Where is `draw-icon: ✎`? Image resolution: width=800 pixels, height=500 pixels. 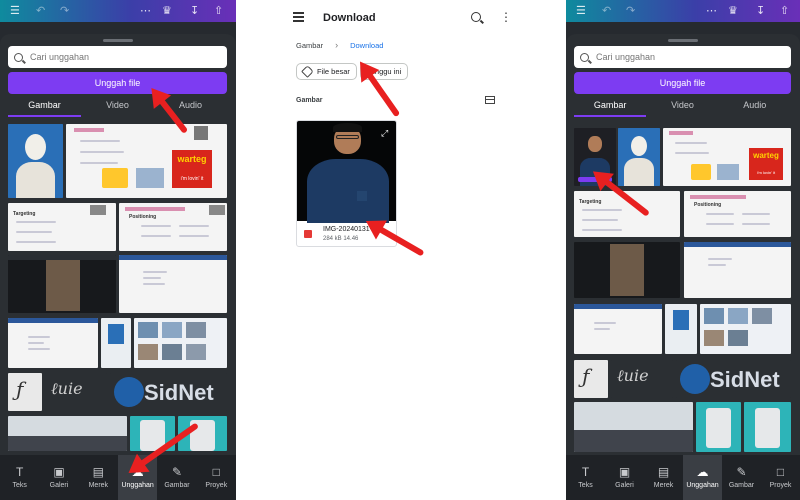
draw-icon: ✎ is located at coordinates (741, 472).